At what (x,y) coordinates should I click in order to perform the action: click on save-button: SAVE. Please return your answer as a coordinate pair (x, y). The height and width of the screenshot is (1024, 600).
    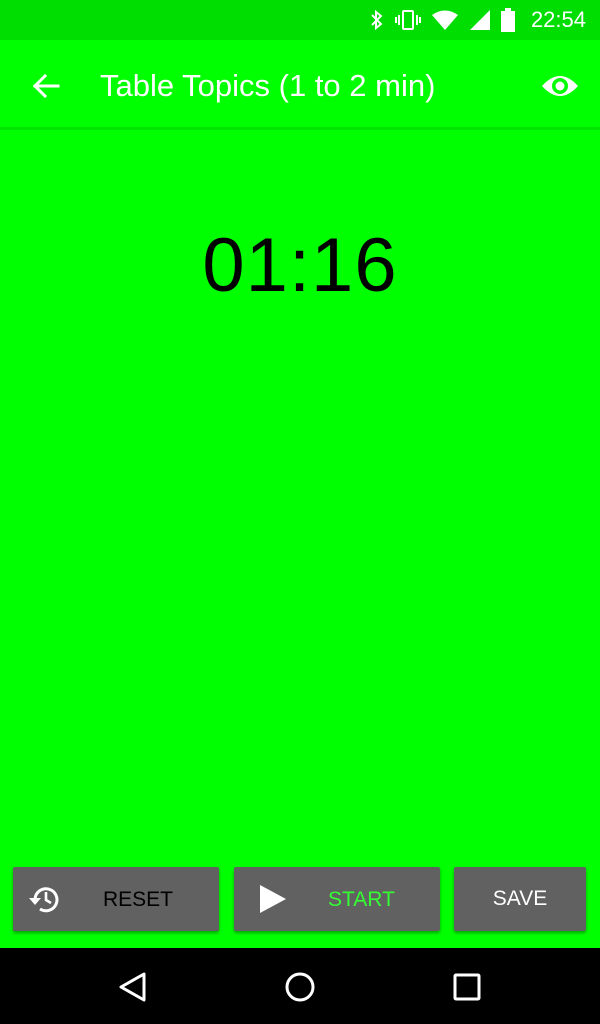
    Looking at the image, I should click on (520, 899).